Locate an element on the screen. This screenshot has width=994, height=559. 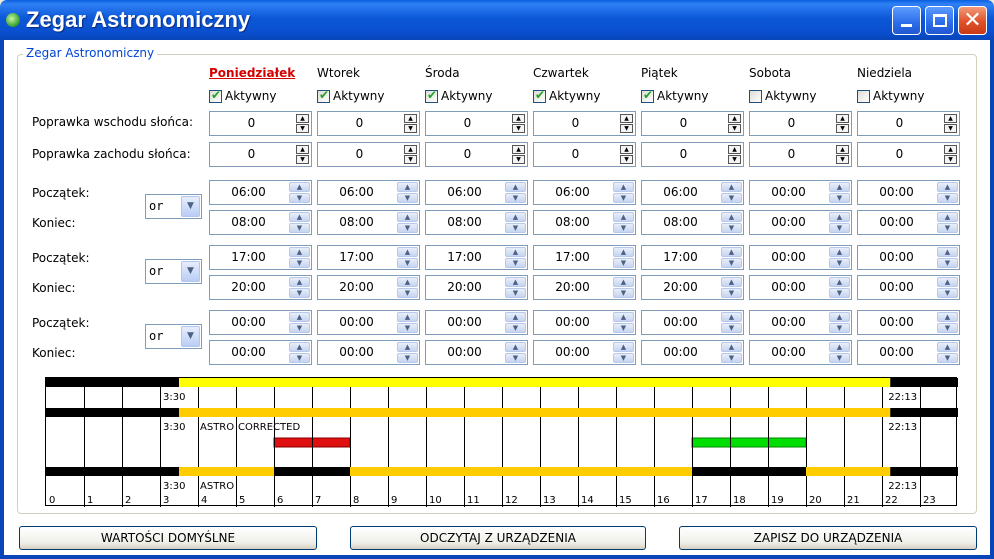
sunset-correction-spinner-6: 0 ▲ ▼ is located at coordinates (908, 154).